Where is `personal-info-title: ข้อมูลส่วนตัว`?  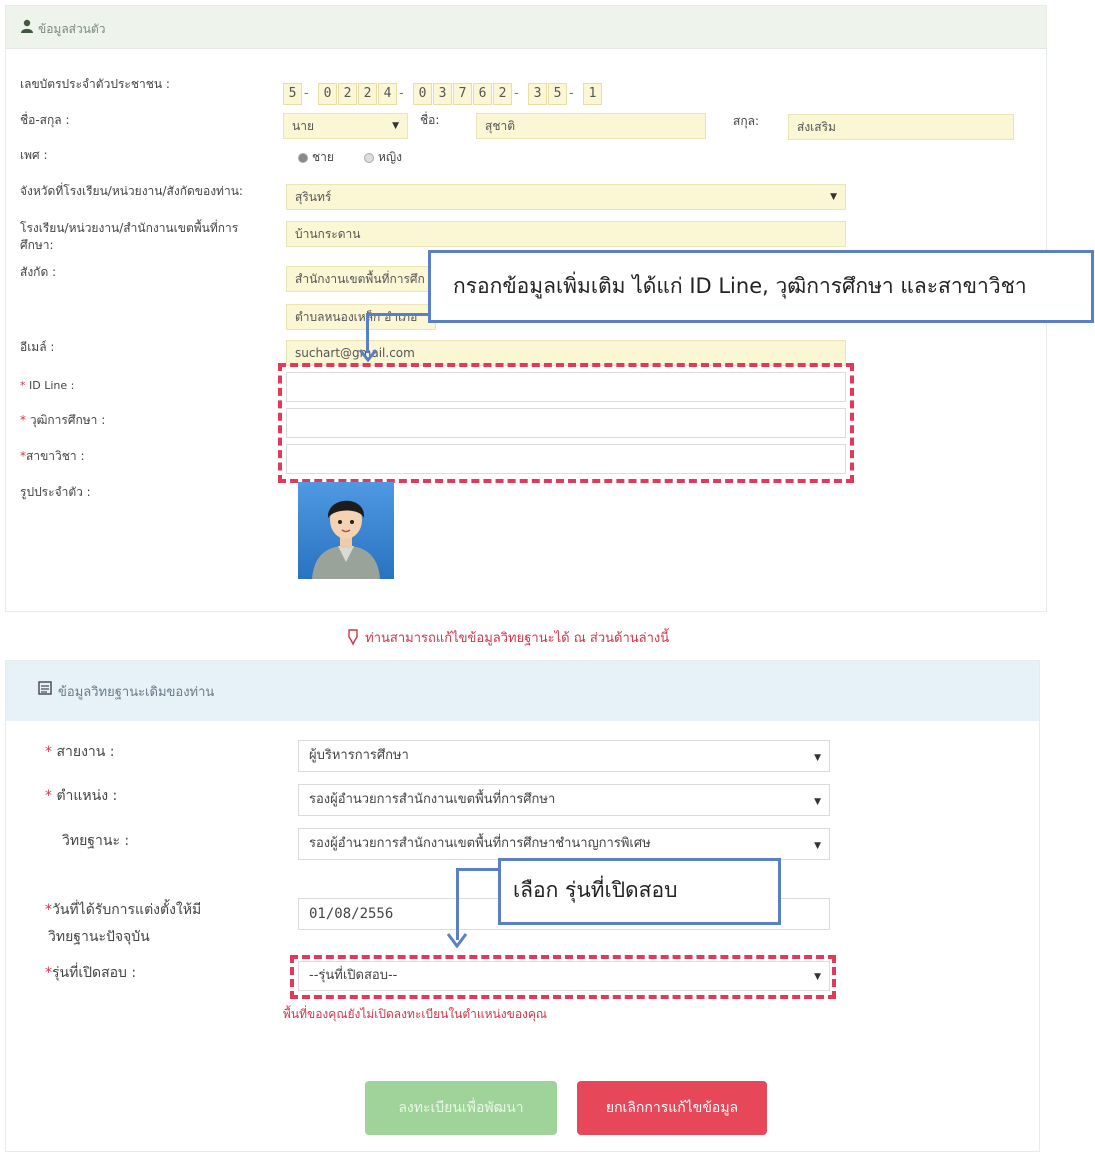
personal-info-title: ข้อมูลส่วนตัว is located at coordinates (72, 29).